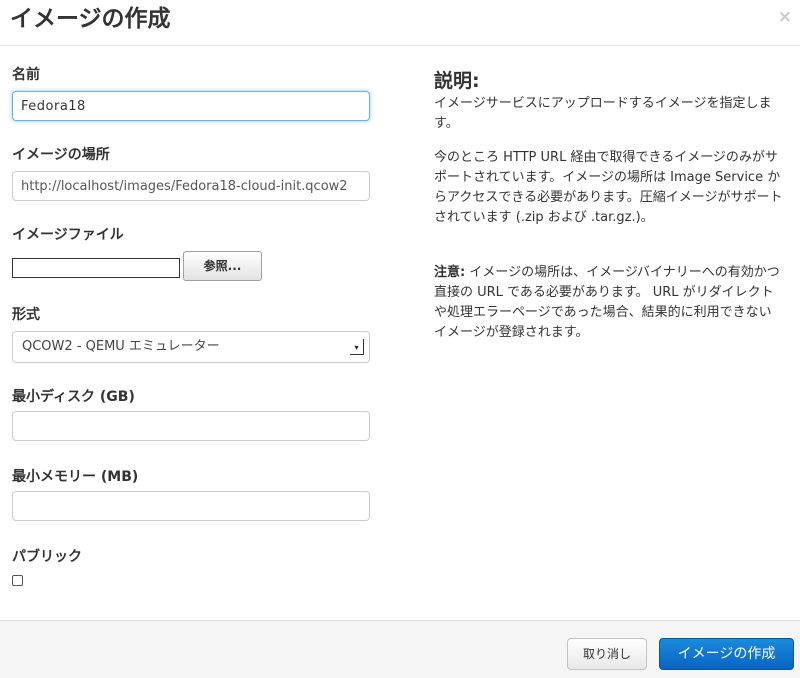 The image size is (800, 678). Describe the element at coordinates (121, 346) in the screenshot. I see `format-selected-value: QCOW2 - QEMU エミュレーター` at that location.